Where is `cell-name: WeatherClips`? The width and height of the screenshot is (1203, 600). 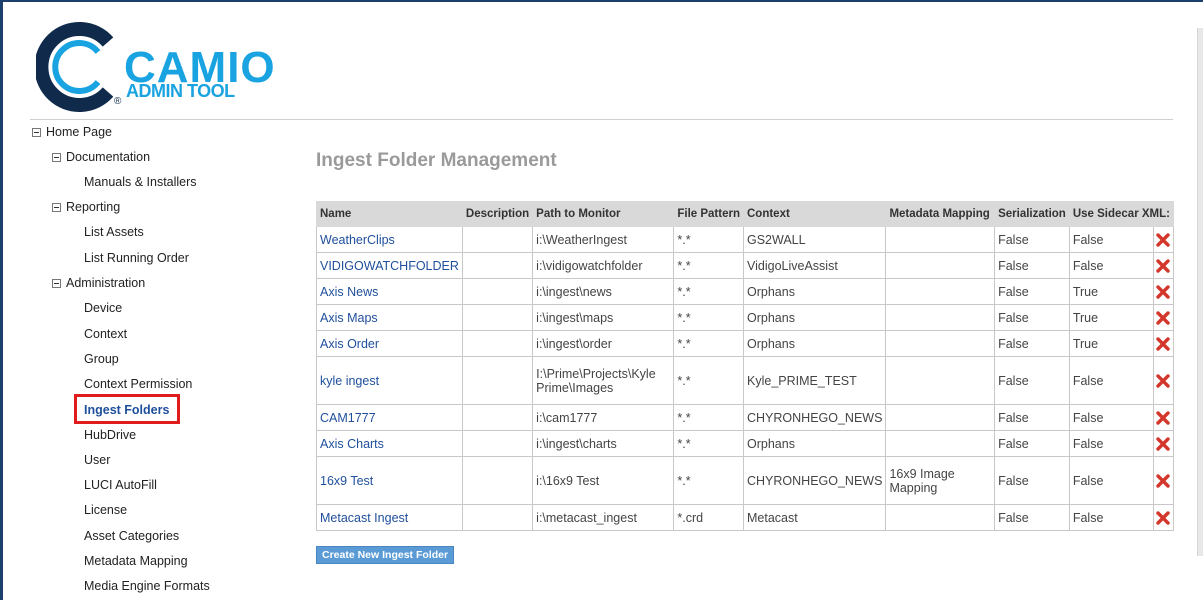
cell-name: WeatherClips is located at coordinates (389, 239).